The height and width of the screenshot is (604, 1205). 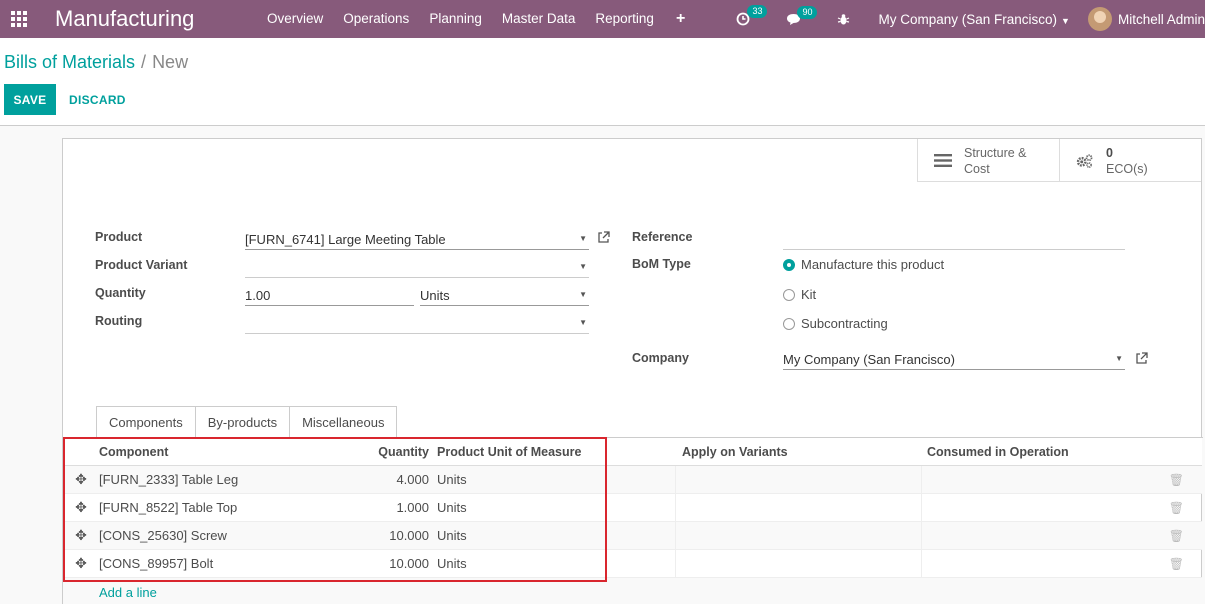 I want to click on menu-master-data: Master Data, so click(x=539, y=19).